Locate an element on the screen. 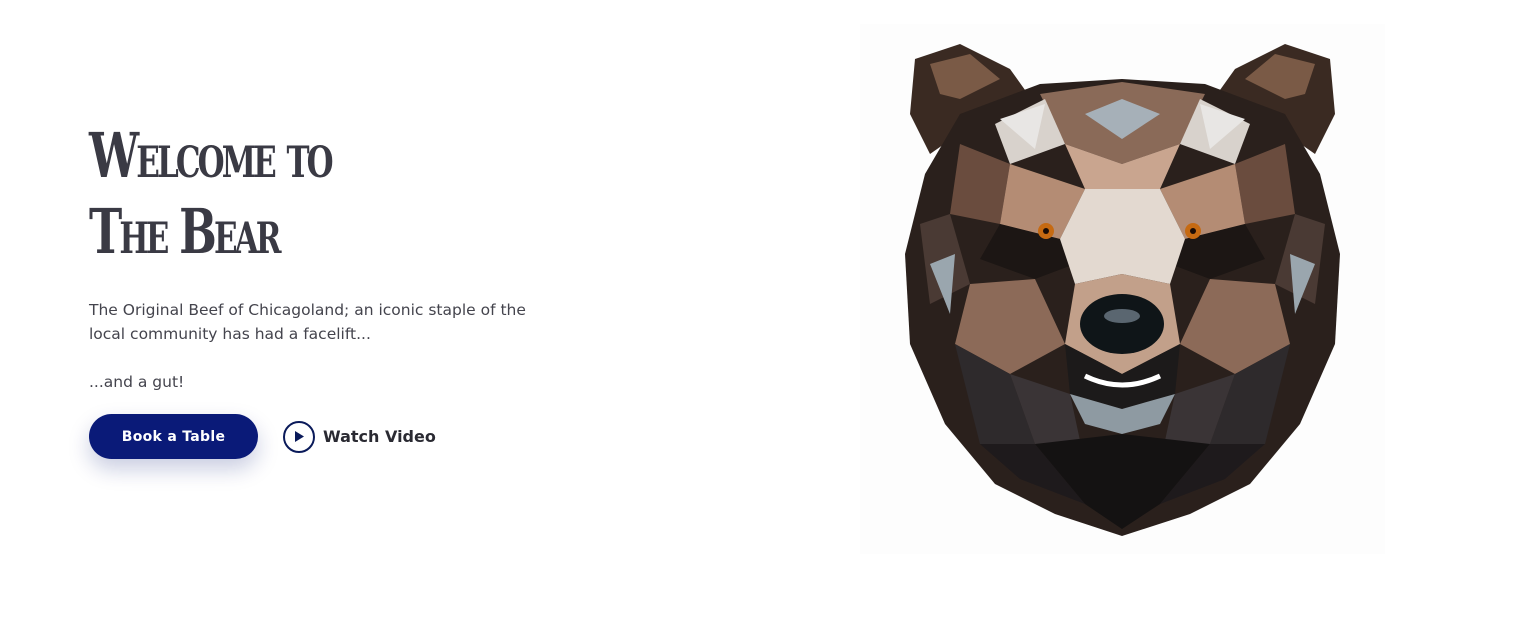 The width and height of the screenshot is (1532, 627). hero-title-line-1: Welcome to is located at coordinates (211, 155).